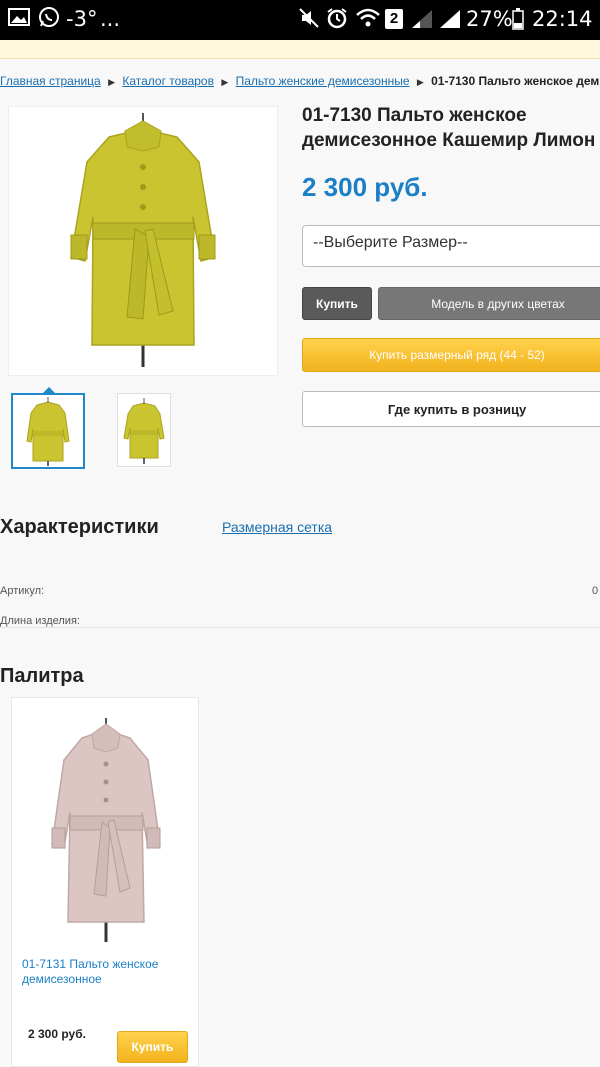 The width and height of the screenshot is (600, 1067). I want to click on palette-item-name: 01-7131 Пальто женское демисезонное, so click(107, 972).